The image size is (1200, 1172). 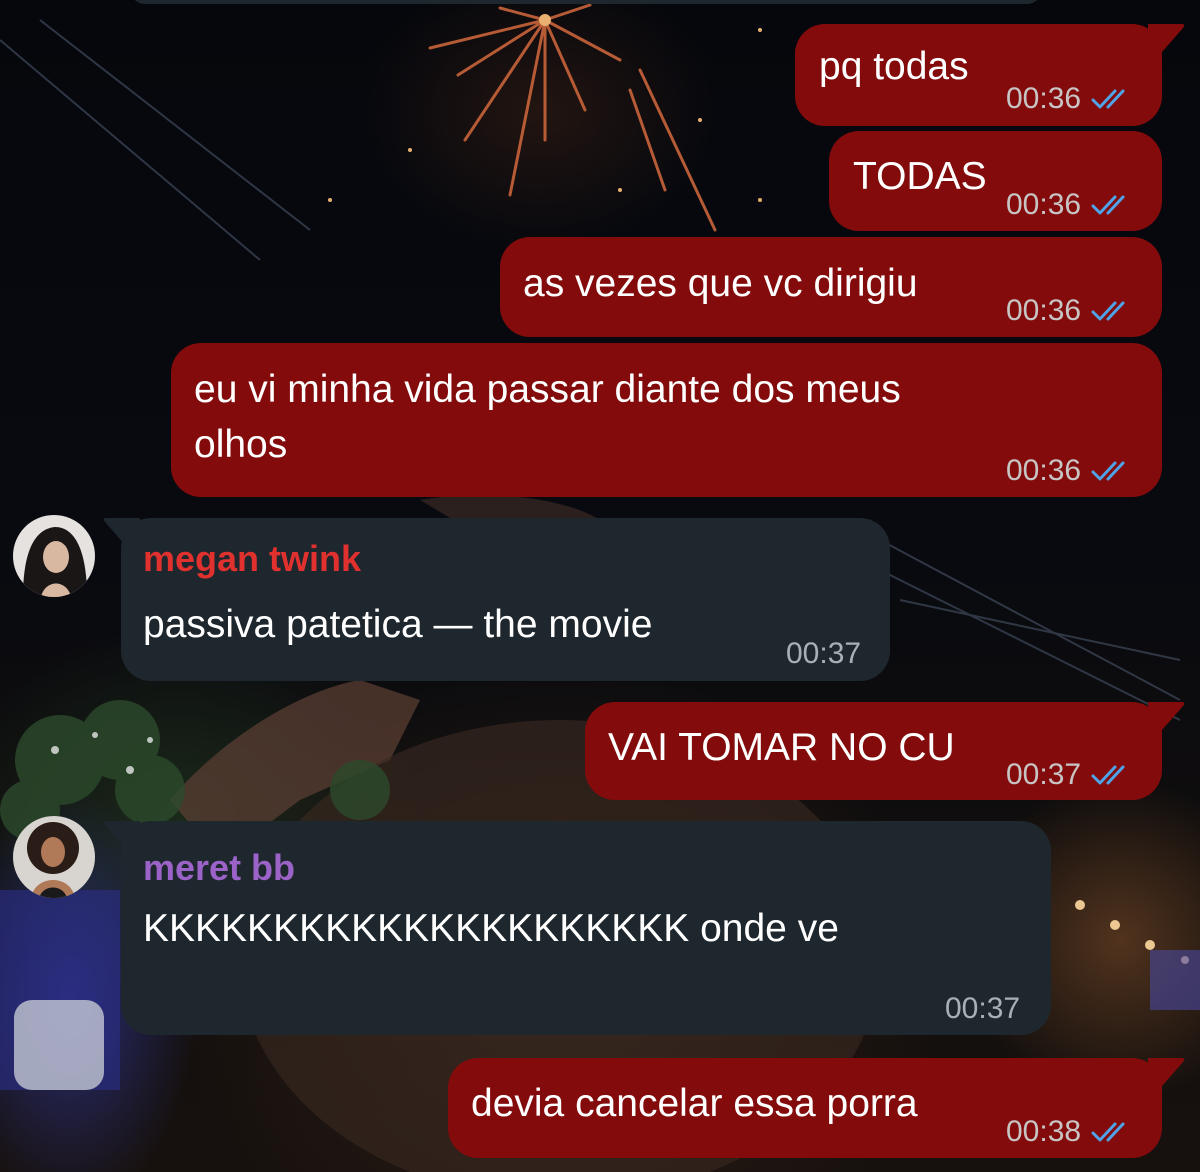 What do you see at coordinates (781, 747) in the screenshot?
I see `message-text: VAI TOMAR NO CU` at bounding box center [781, 747].